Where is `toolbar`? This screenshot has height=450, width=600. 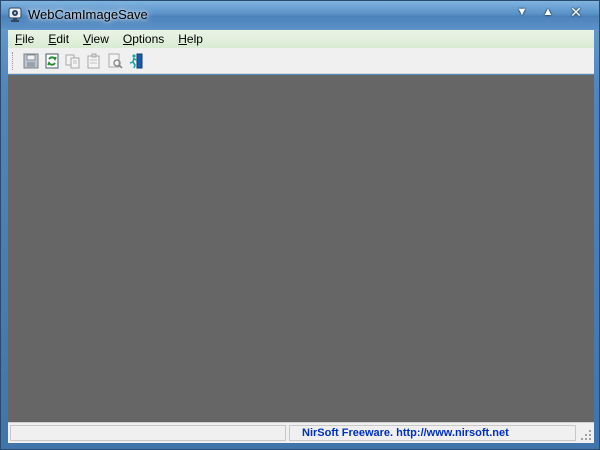 toolbar is located at coordinates (301, 61).